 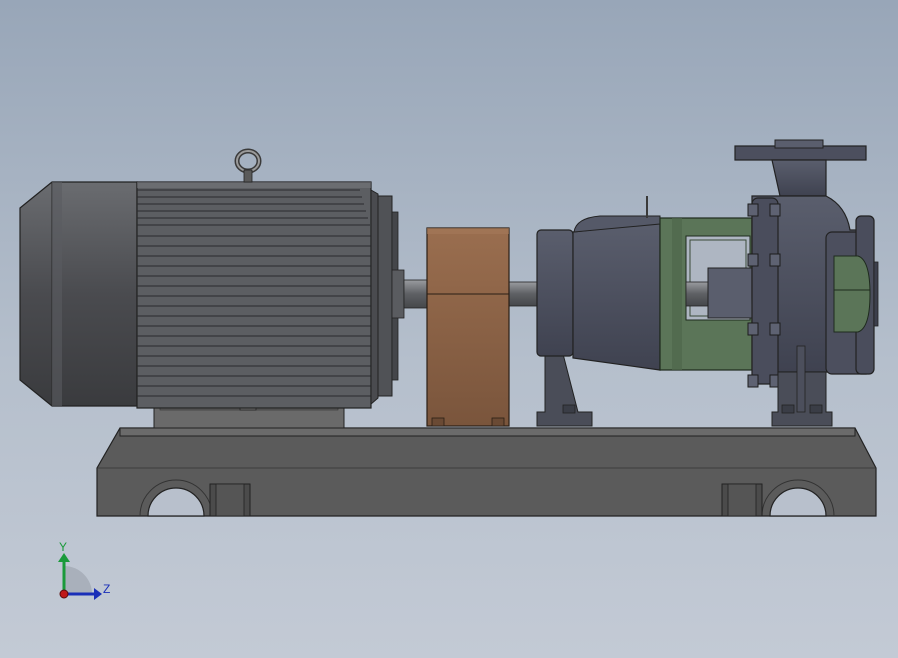 What do you see at coordinates (64, 594) in the screenshot?
I see `triad-x-axis-dot` at bounding box center [64, 594].